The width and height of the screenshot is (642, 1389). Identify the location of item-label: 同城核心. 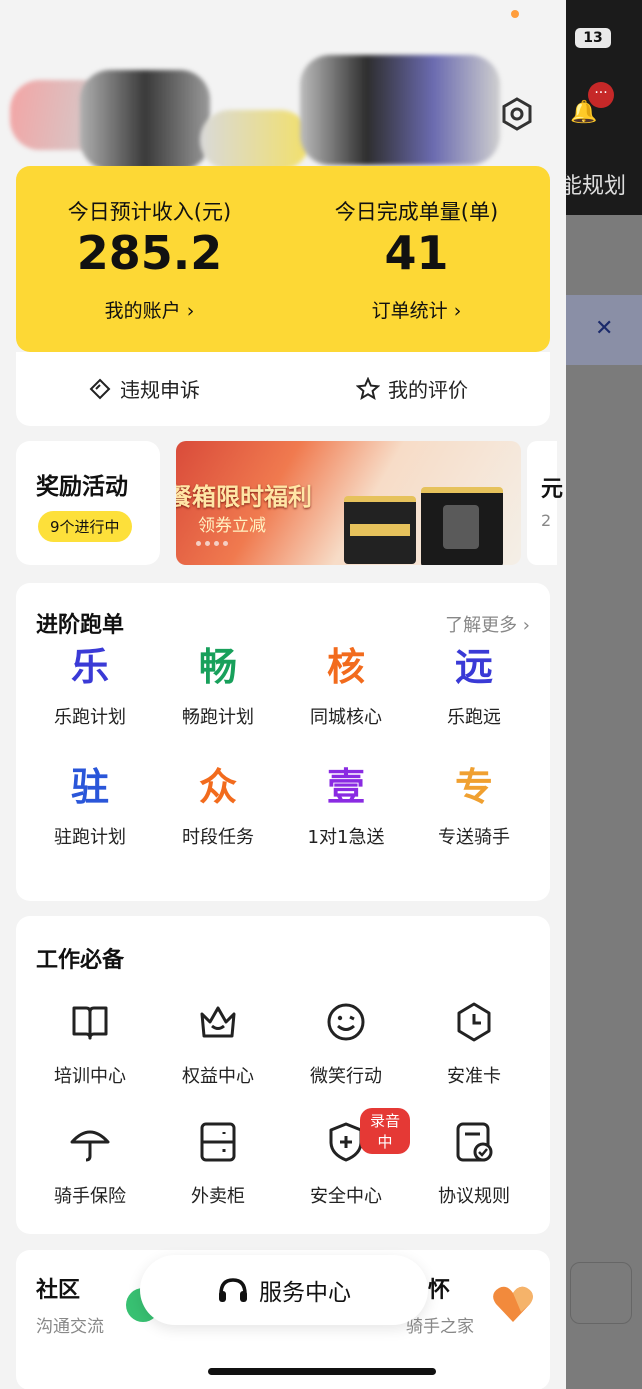
(346, 717).